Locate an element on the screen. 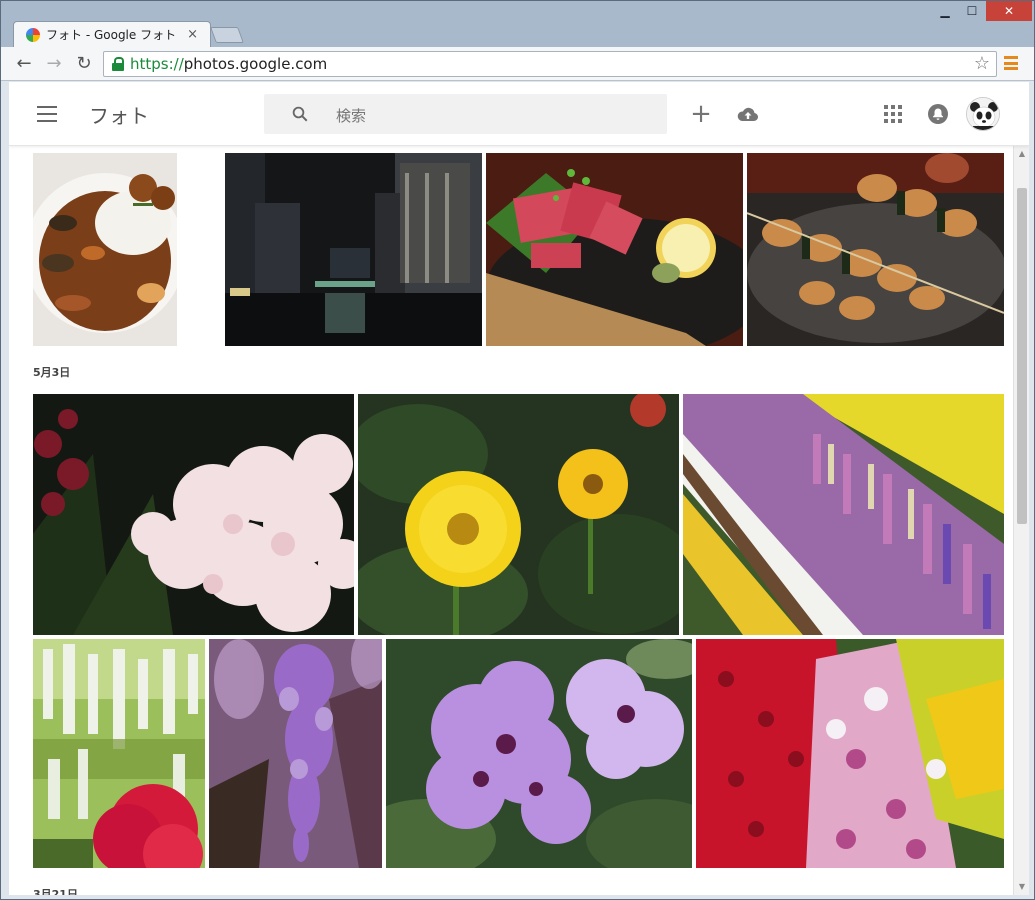 This screenshot has width=1035, height=900. minimize-button: ▁ is located at coordinates (945, 11).